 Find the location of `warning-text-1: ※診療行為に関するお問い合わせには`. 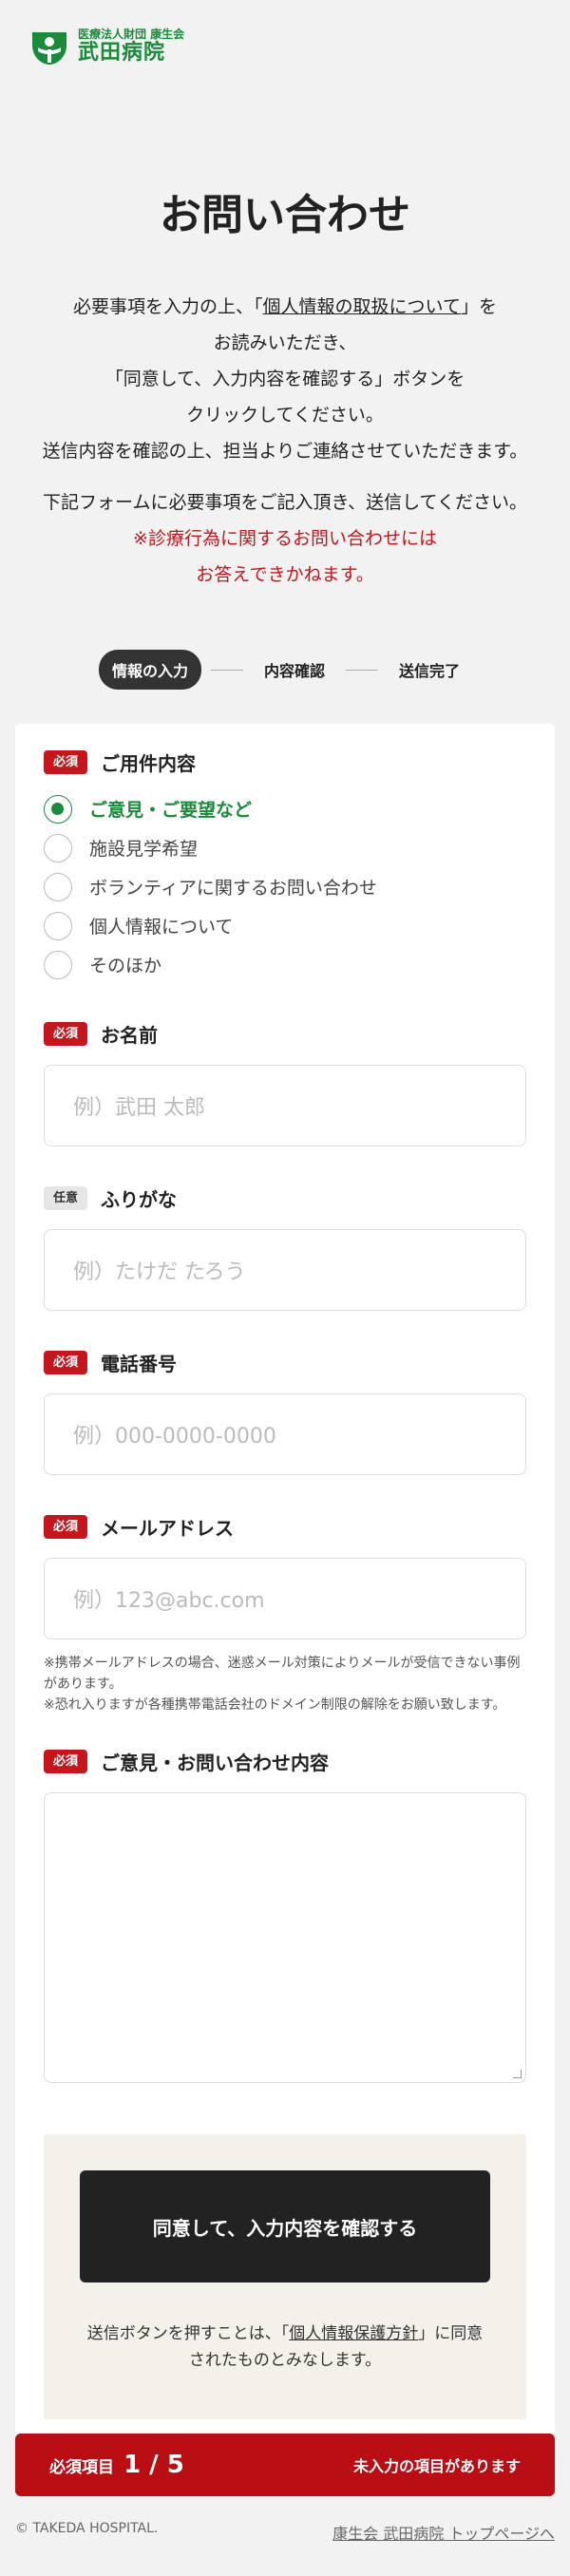

warning-text-1: ※診療行為に関するお問い合わせには is located at coordinates (285, 538).